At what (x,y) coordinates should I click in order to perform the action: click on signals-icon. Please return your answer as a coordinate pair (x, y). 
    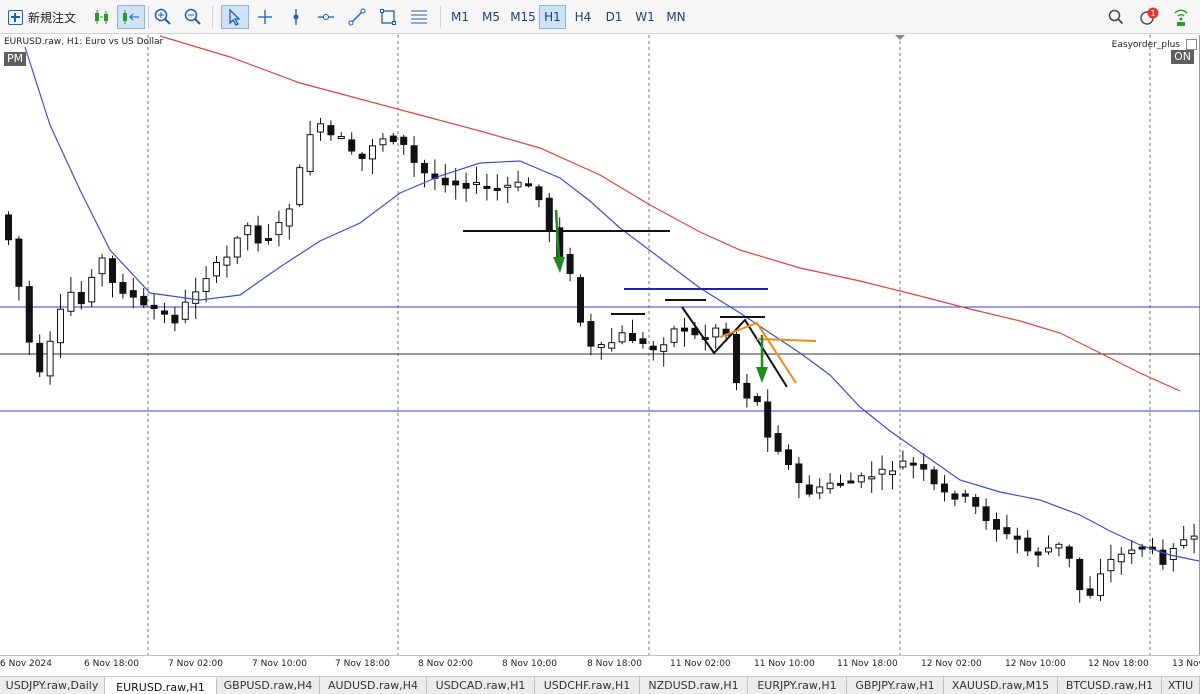
    Looking at the image, I should click on (1181, 17).